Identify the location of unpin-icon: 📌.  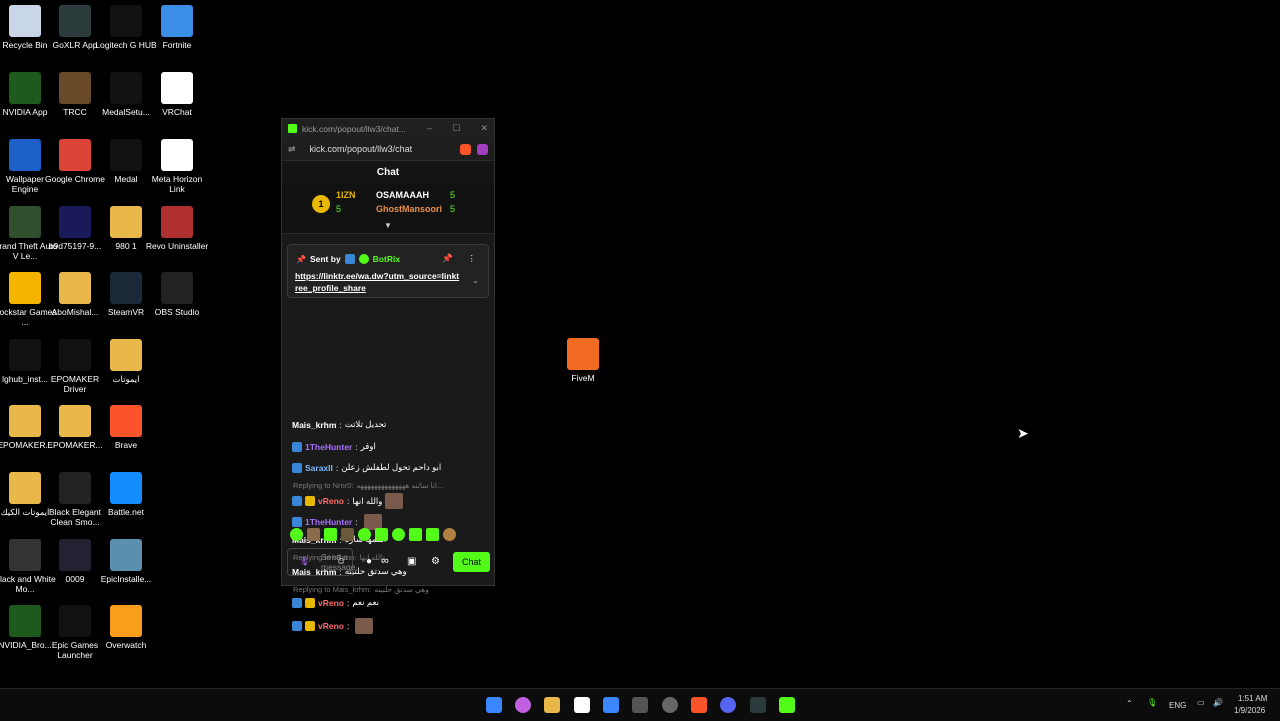
(447, 258).